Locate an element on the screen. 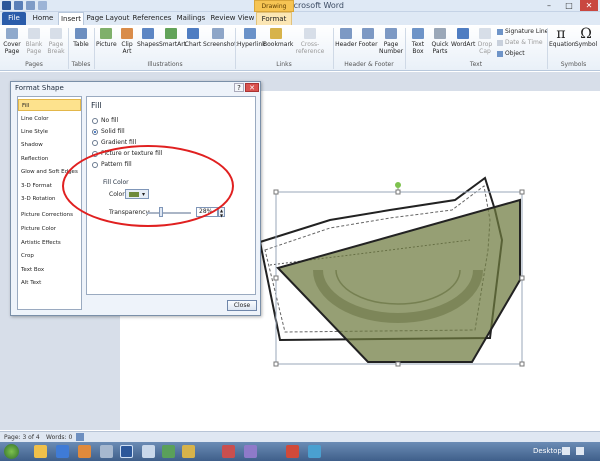 This screenshot has width=600, height=461. drawing-tools-context-label: Drawing Tools is located at coordinates (274, 10).